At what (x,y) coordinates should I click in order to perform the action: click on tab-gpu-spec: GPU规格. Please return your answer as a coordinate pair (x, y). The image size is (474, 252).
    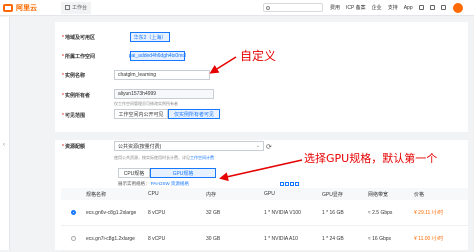
    Looking at the image, I should click on (183, 173).